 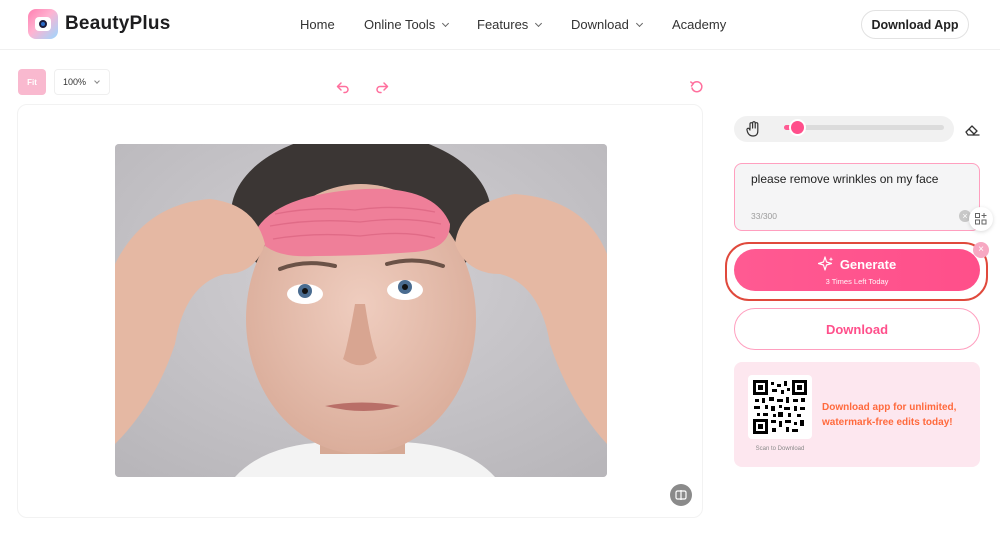 I want to click on compare-toggle-button, so click(x=681, y=495).